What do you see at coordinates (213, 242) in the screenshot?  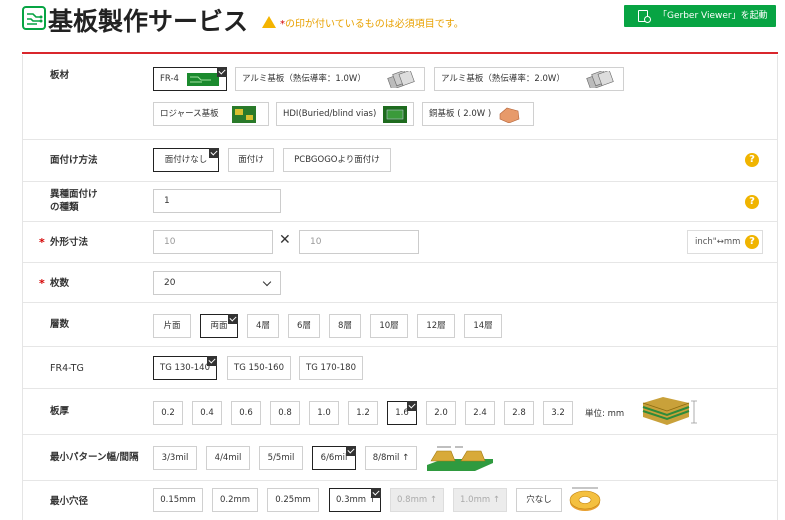 I see `dimension-x-input: 10` at bounding box center [213, 242].